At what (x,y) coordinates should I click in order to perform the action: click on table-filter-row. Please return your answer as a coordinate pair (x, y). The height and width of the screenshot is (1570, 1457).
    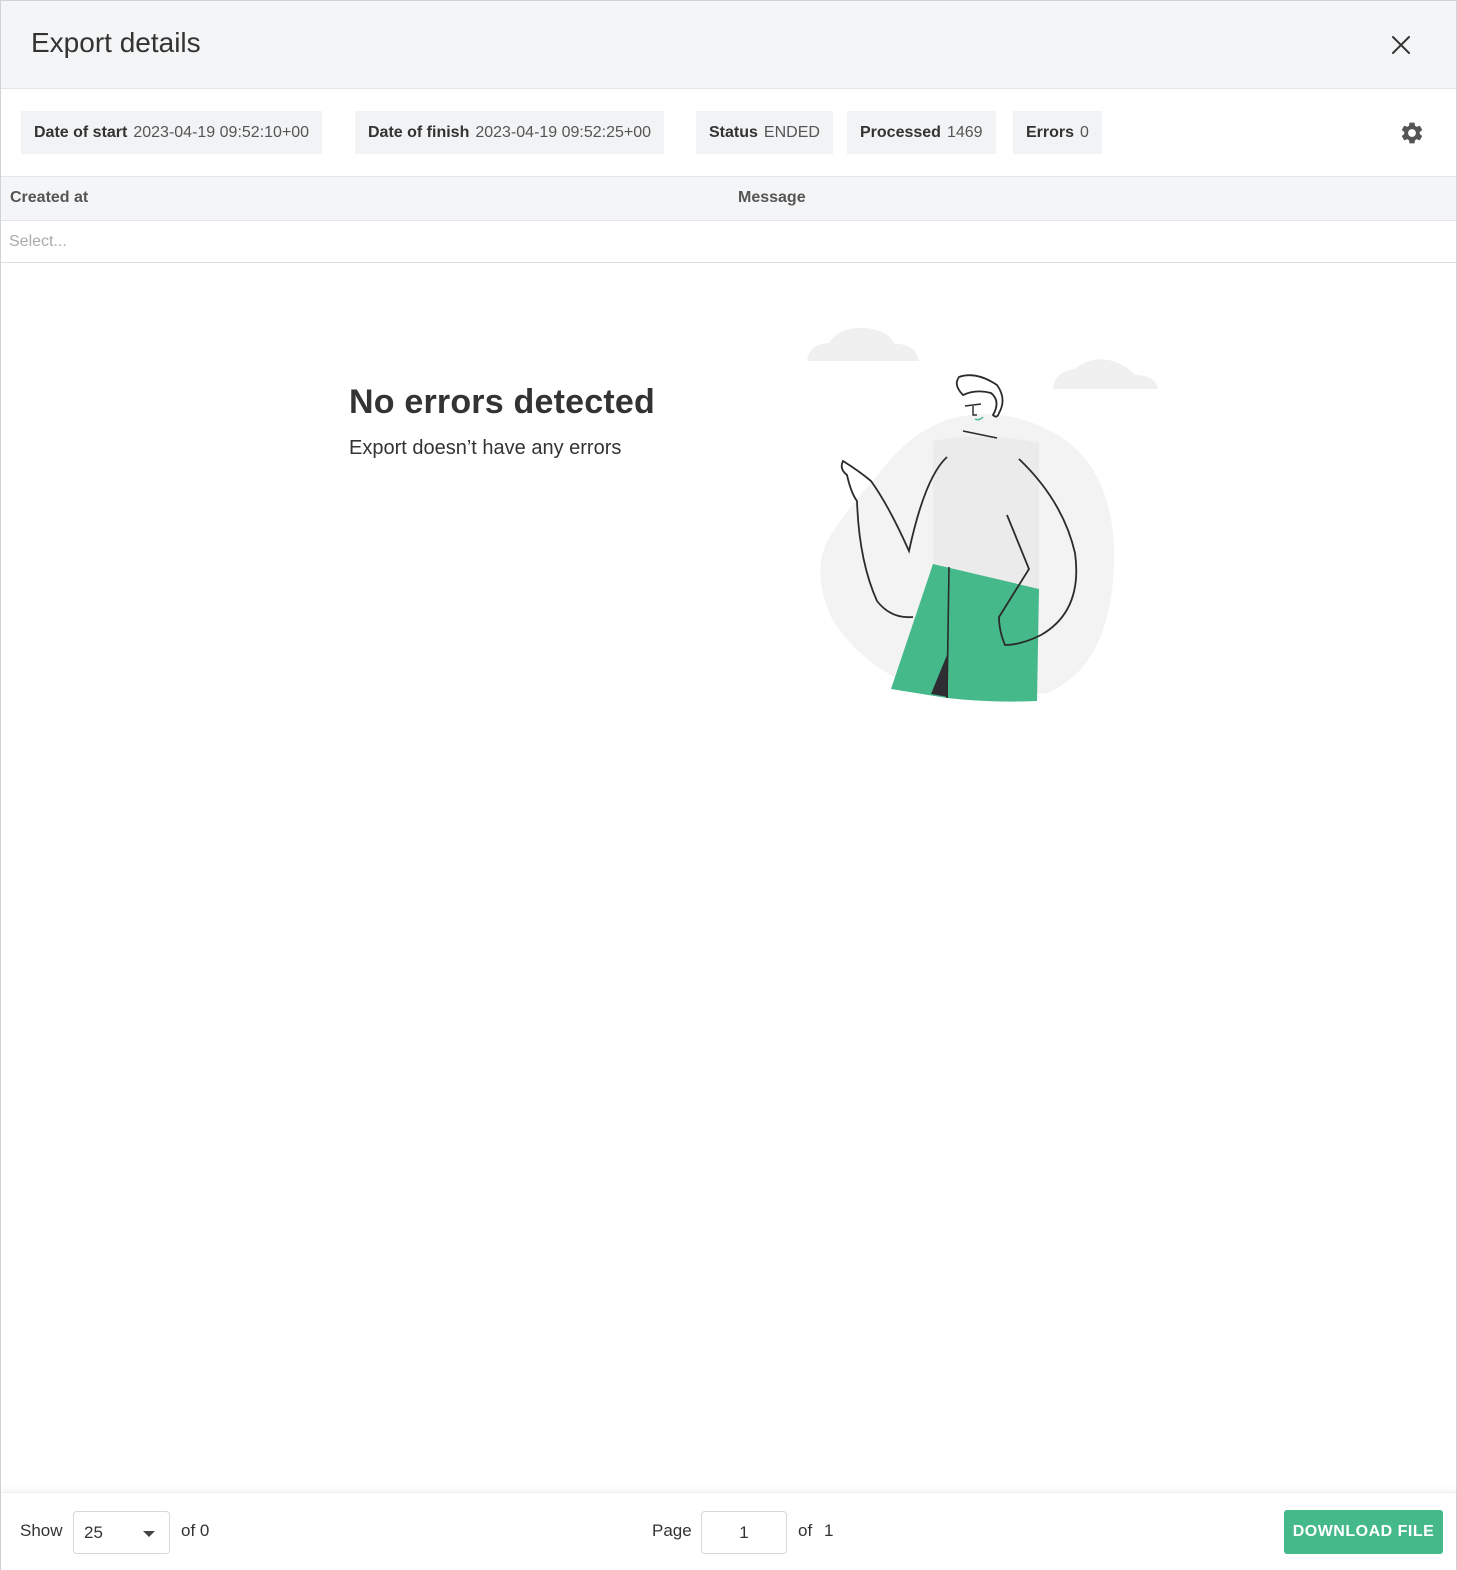
    Looking at the image, I should click on (728, 242).